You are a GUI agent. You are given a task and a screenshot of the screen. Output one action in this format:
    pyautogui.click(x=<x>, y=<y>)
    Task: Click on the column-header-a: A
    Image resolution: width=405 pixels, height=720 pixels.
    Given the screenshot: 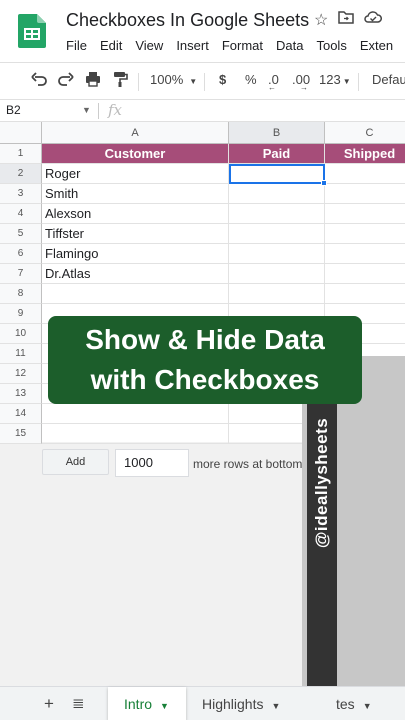 What is the action you would take?
    pyautogui.click(x=135, y=133)
    